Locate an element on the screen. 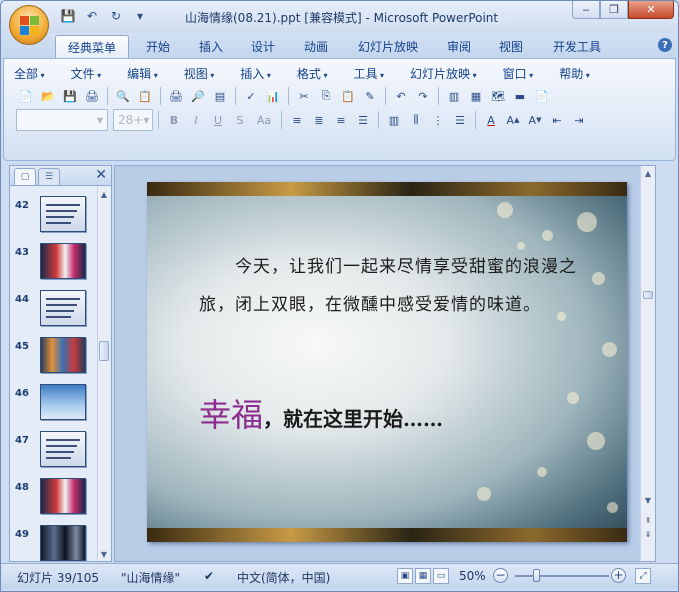 The width and height of the screenshot is (679, 592). numbering-icon: ⋮ is located at coordinates (438, 120).